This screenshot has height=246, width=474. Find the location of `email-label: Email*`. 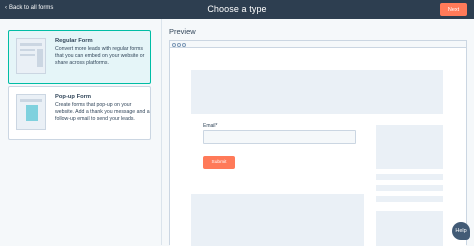

email-label: Email* is located at coordinates (210, 126).